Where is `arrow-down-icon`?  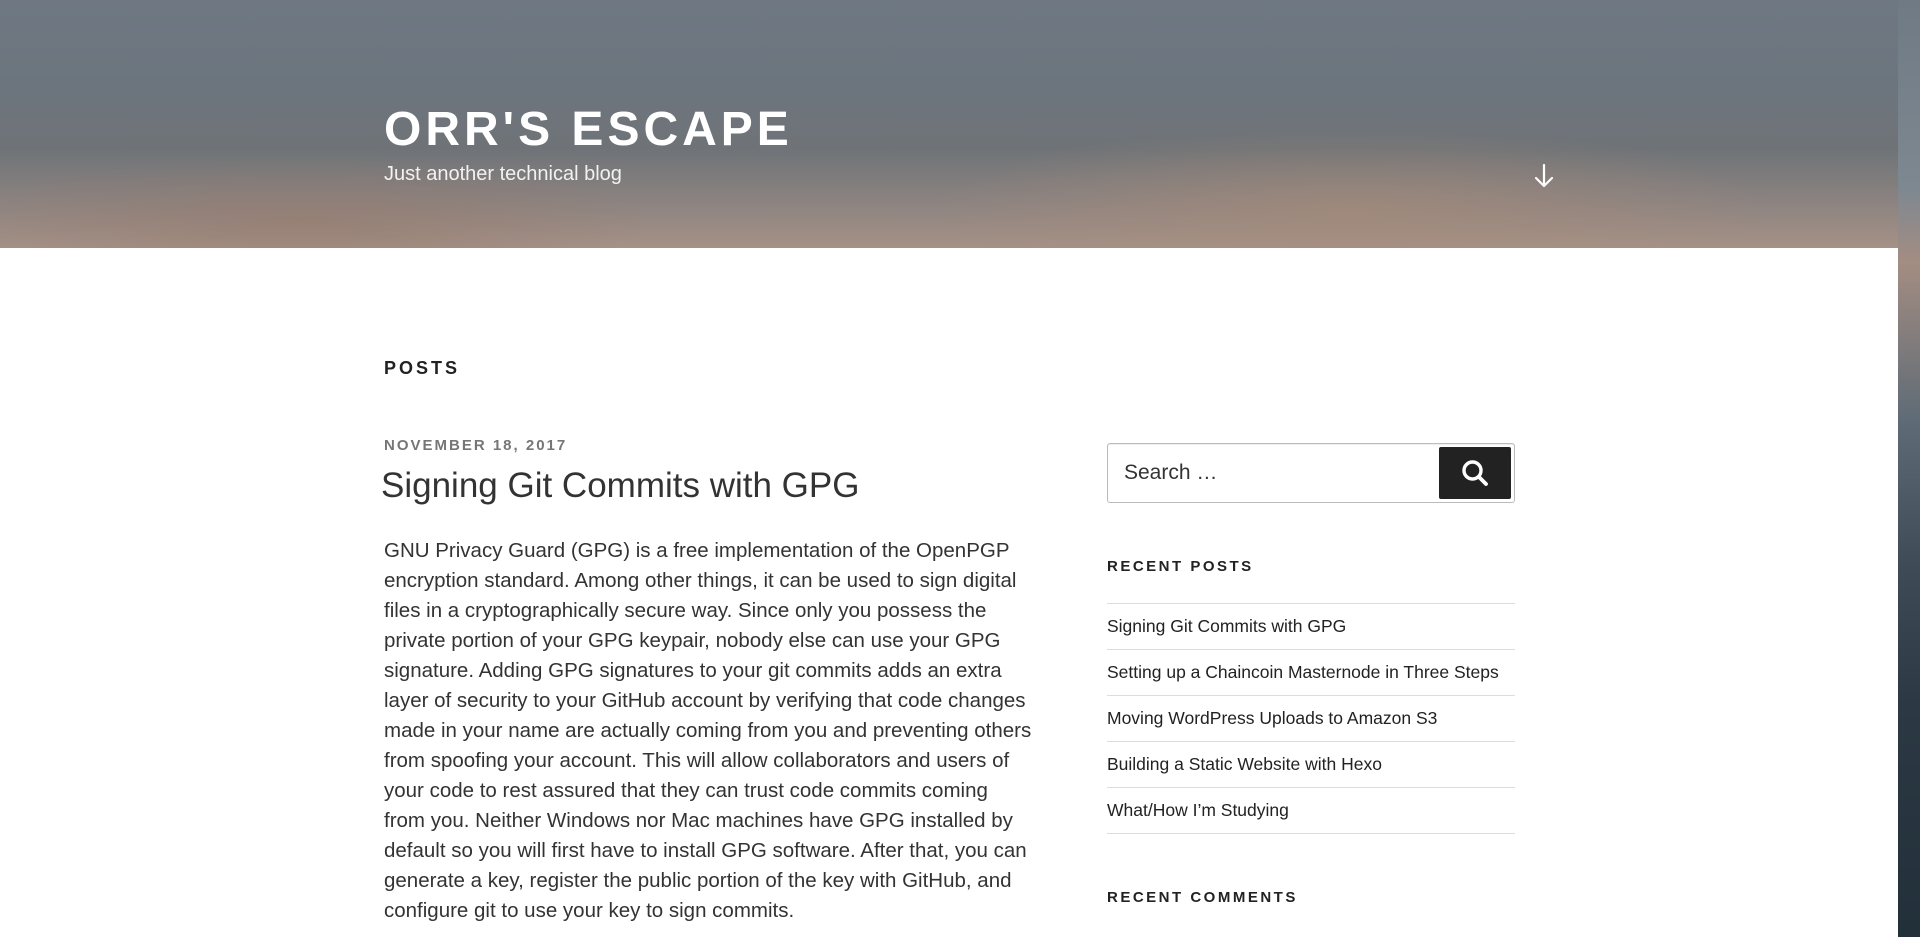
arrow-down-icon is located at coordinates (1544, 175).